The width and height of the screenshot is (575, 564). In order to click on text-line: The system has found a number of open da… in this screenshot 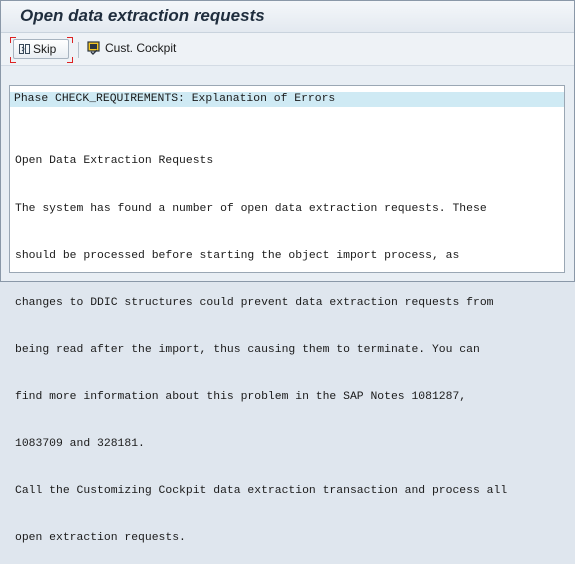, I will do `click(251, 208)`.